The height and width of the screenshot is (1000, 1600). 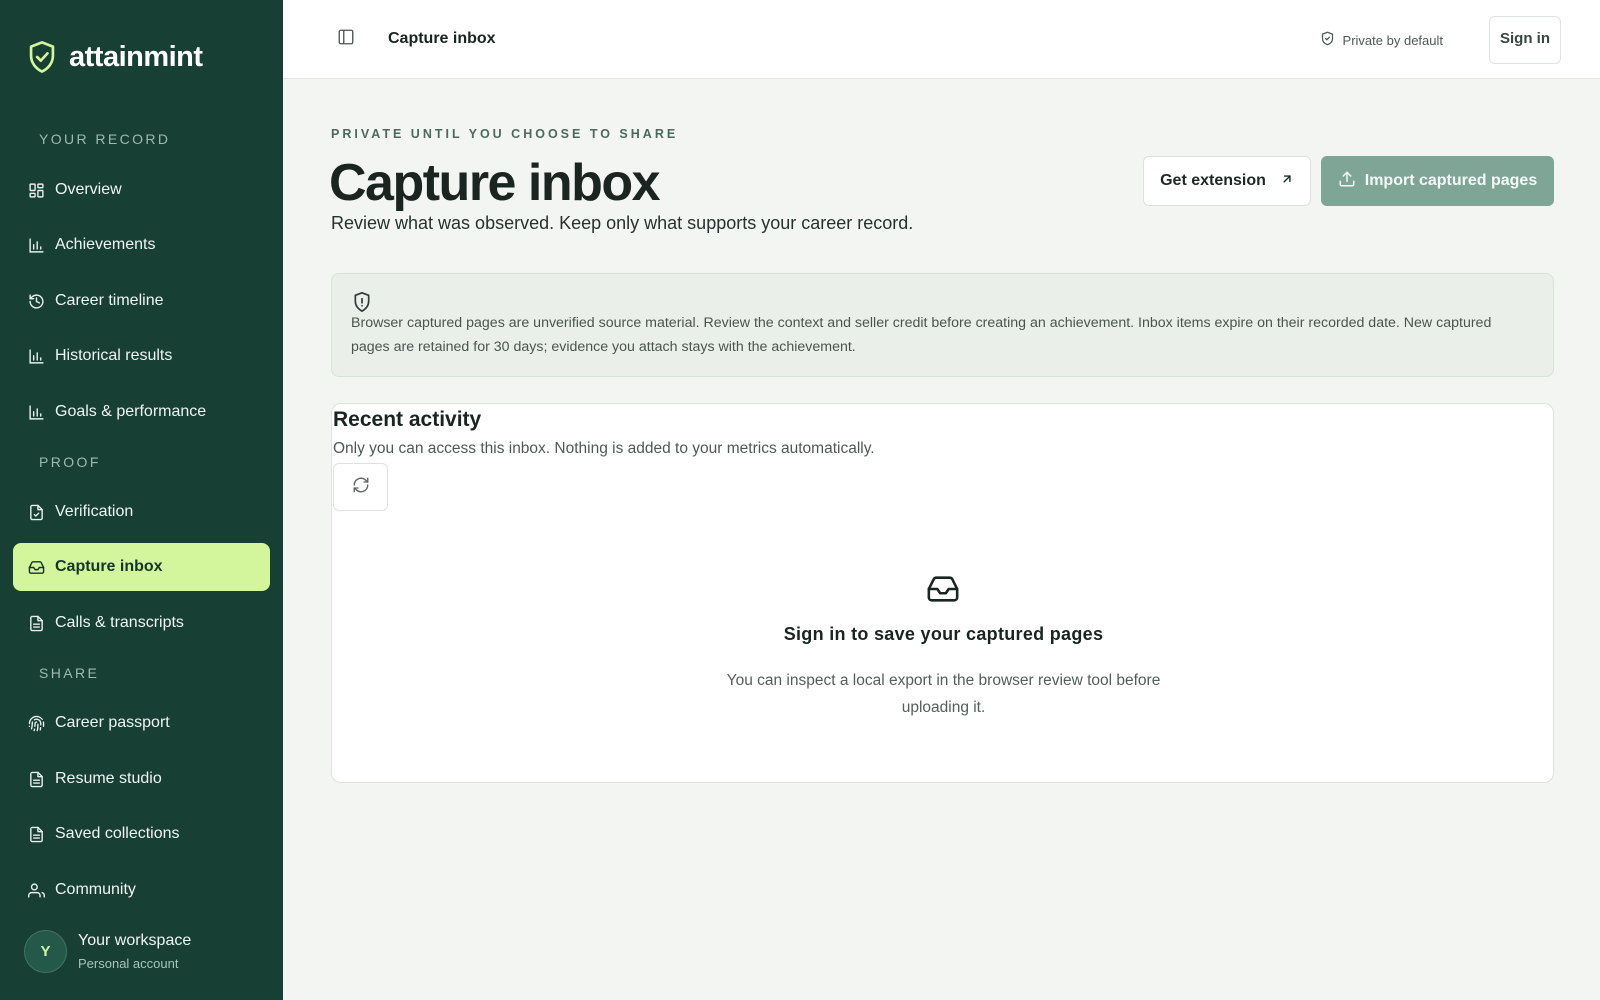 I want to click on sidebar-item-goals-performance: Goals & performance, so click(x=141, y=412).